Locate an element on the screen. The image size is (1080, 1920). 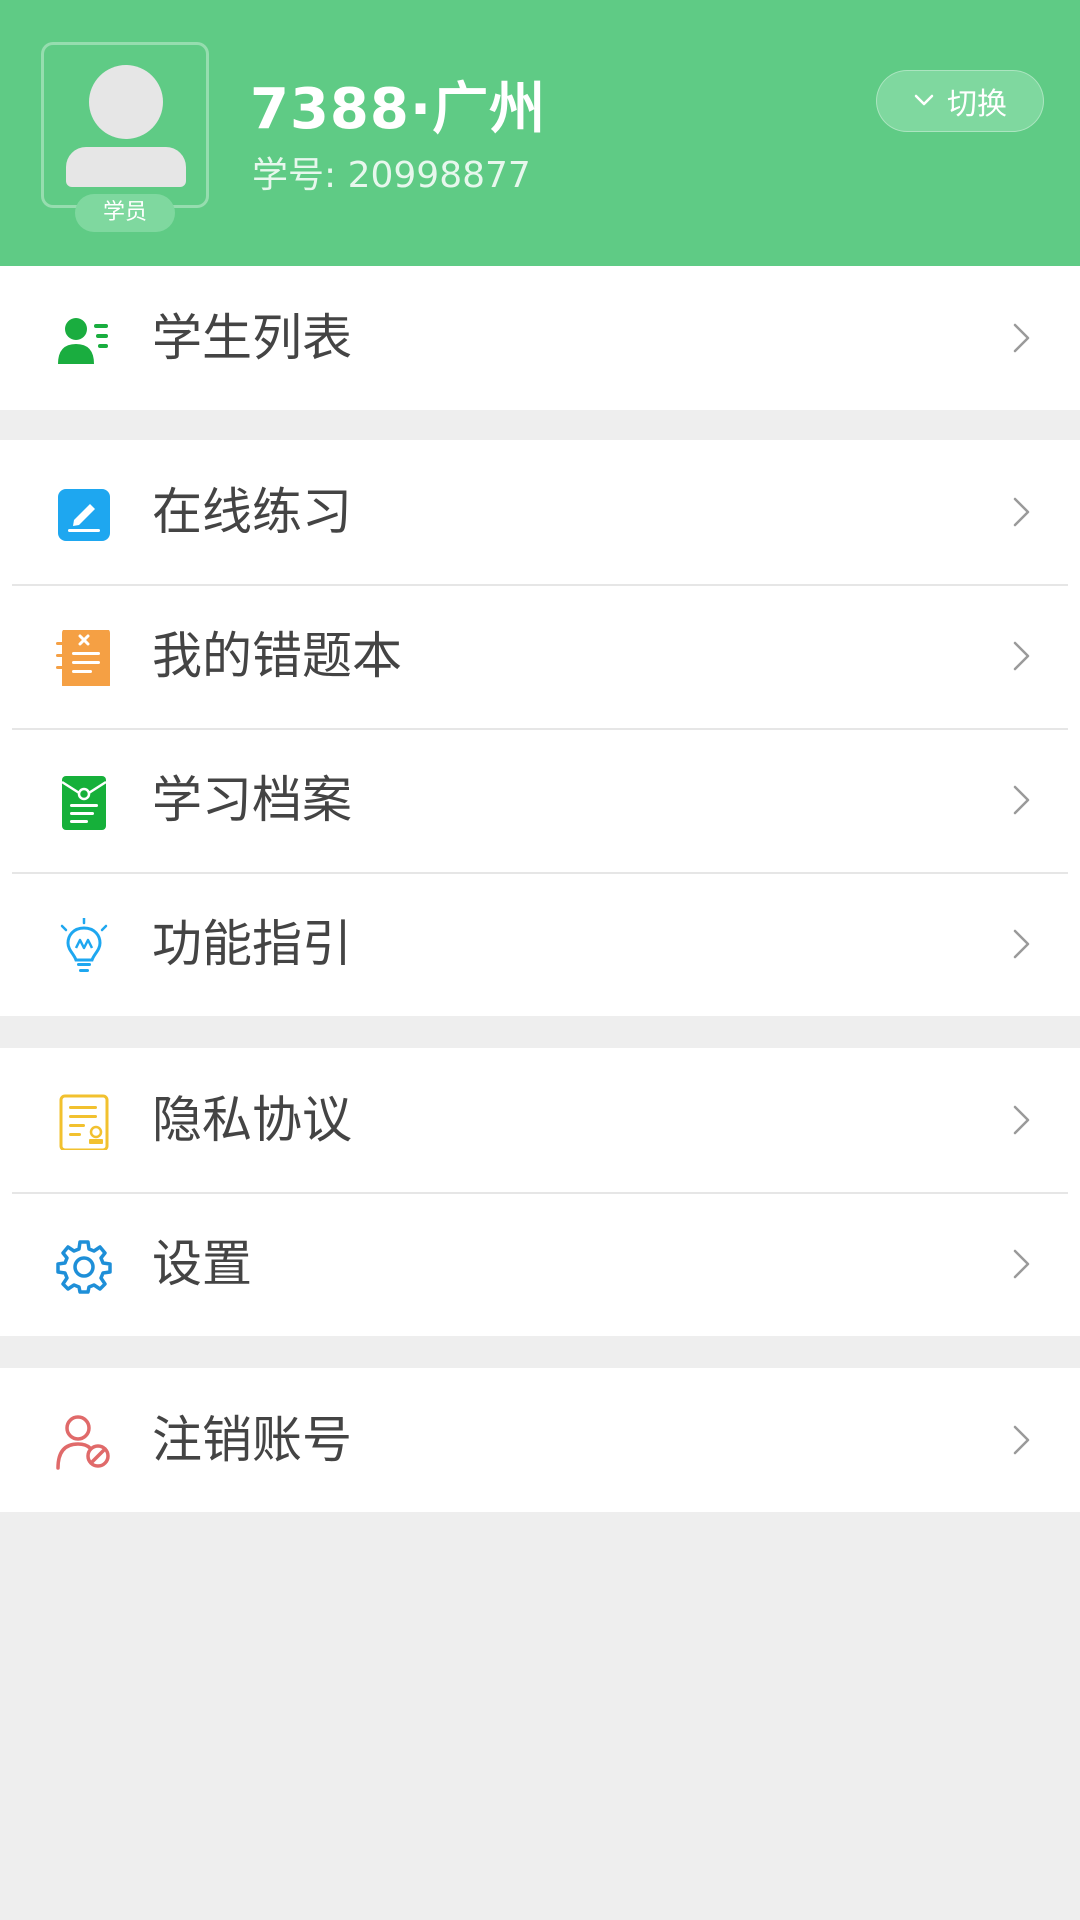
menu-item-student-list: 学生列表 is located at coordinates (540, 338).